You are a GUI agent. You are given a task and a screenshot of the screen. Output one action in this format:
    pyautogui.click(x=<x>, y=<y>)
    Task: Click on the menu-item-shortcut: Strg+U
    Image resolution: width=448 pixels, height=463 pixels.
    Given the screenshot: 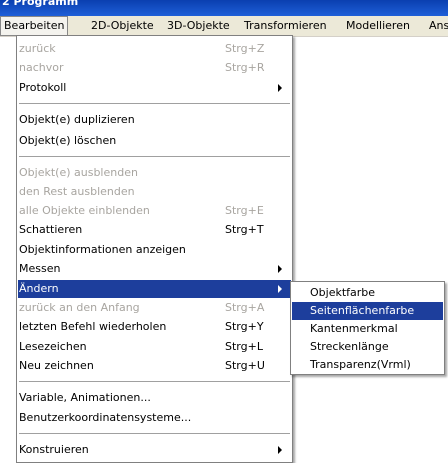 What is the action you would take?
    pyautogui.click(x=245, y=365)
    